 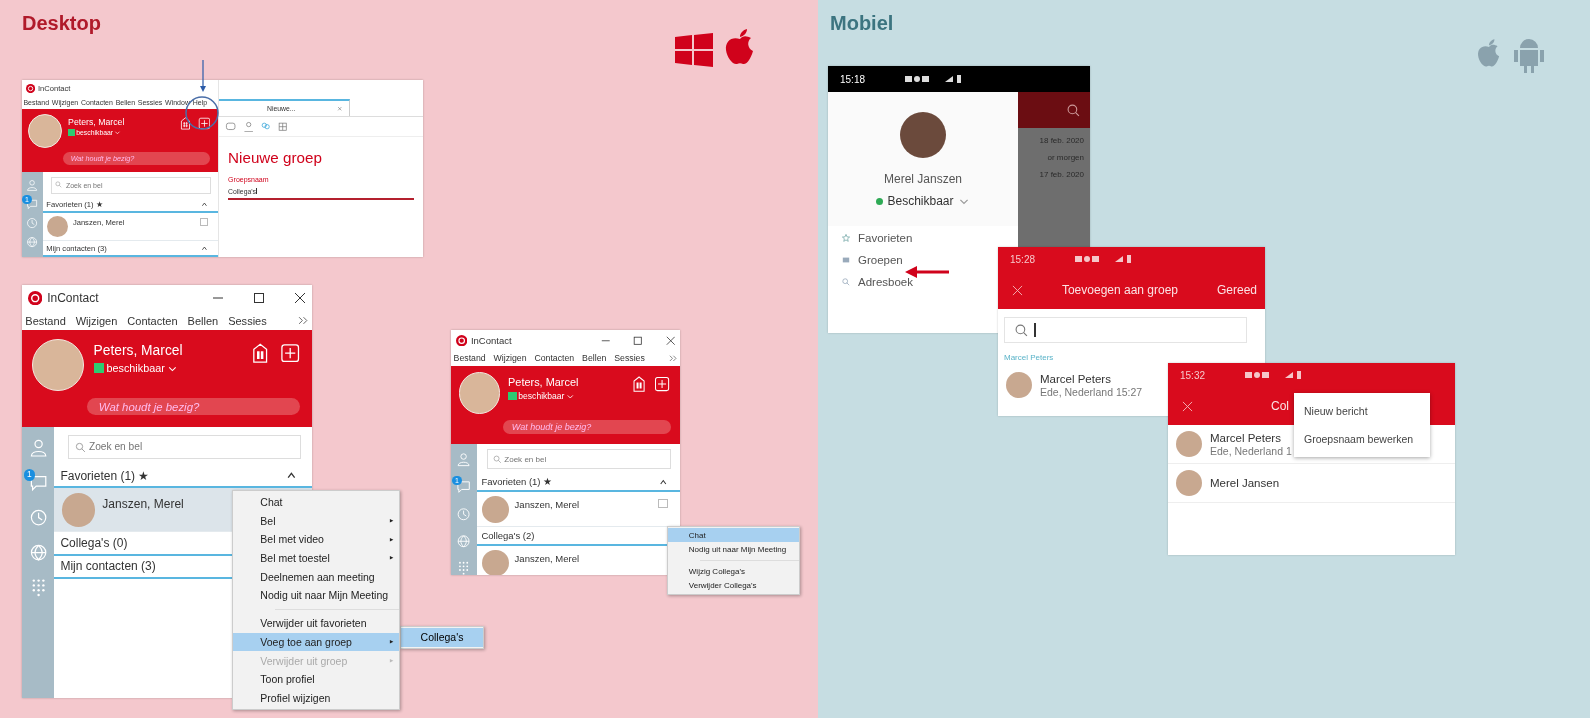 What do you see at coordinates (61, 23) in the screenshot?
I see `section-heading: Desktop` at bounding box center [61, 23].